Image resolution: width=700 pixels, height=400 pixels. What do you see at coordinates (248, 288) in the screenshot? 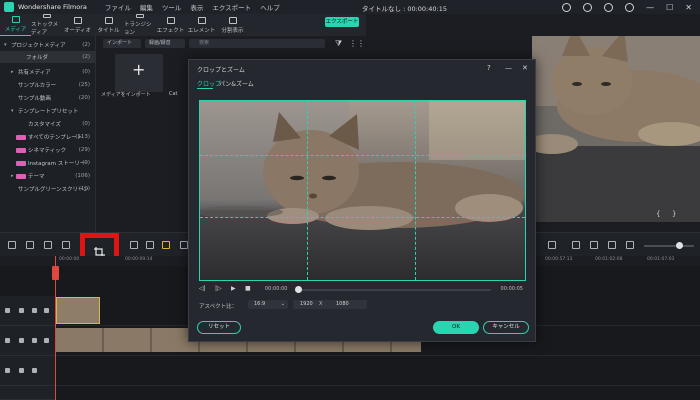
I see `stop-icon: ■` at bounding box center [248, 288].